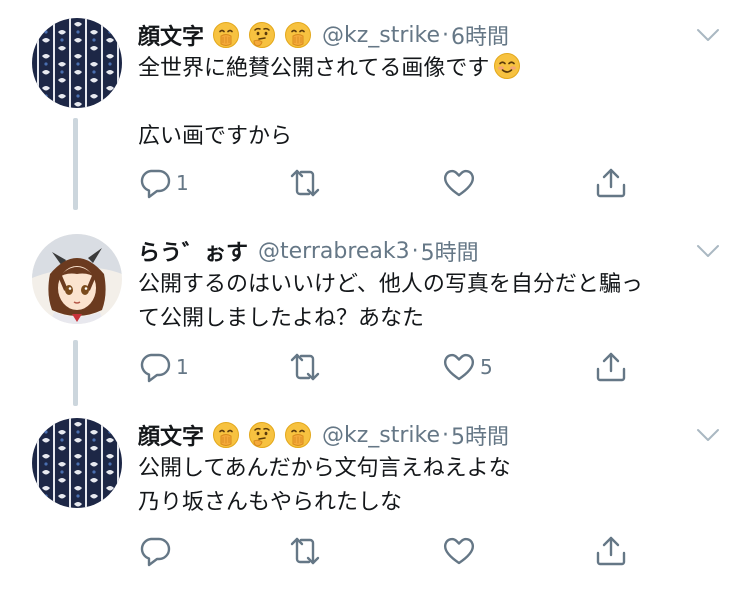  What do you see at coordinates (329, 103) in the screenshot?
I see `tweet-text: 全世界に絶賛公開されてる画像です 広い画ですから` at bounding box center [329, 103].